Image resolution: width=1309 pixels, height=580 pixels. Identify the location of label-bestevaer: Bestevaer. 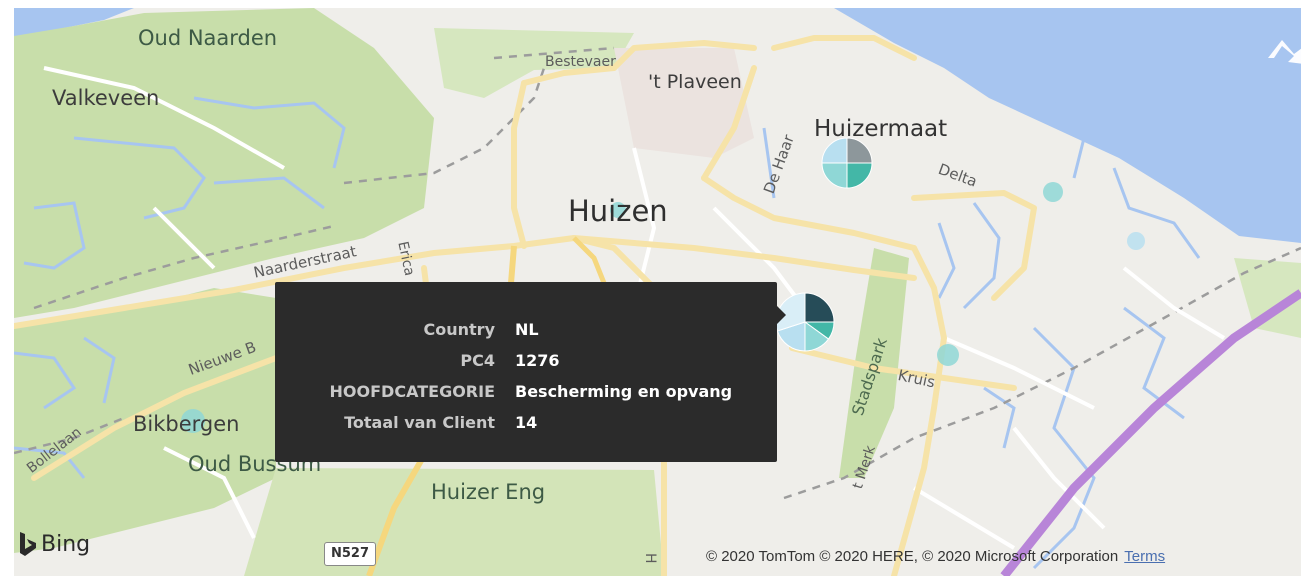
(580, 62).